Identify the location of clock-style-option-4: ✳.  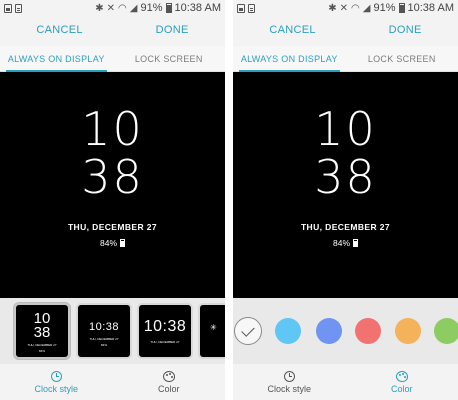
(211, 331).